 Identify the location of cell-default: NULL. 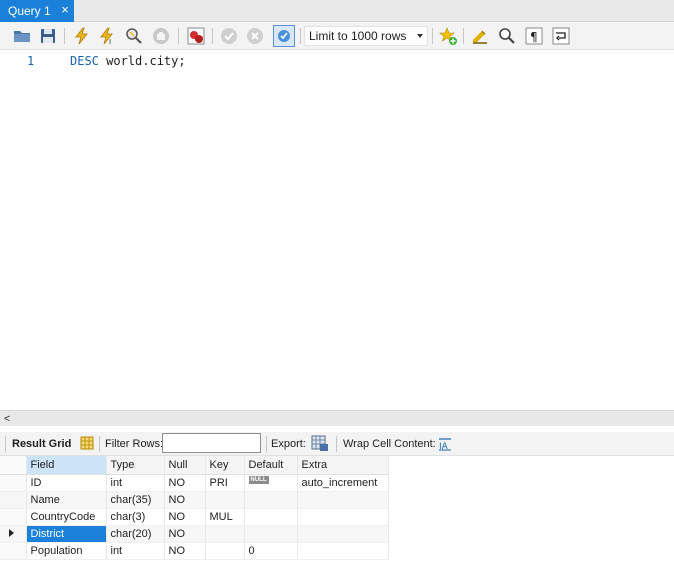
(271, 483).